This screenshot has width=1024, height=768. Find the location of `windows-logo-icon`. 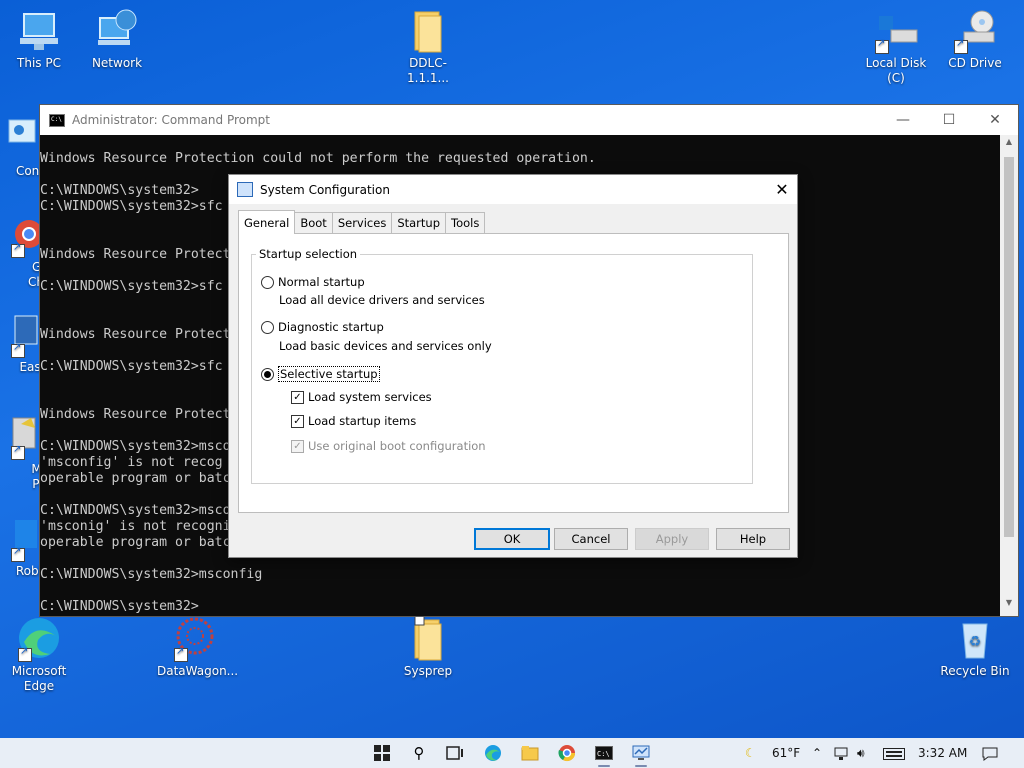

windows-logo-icon is located at coordinates (382, 753).